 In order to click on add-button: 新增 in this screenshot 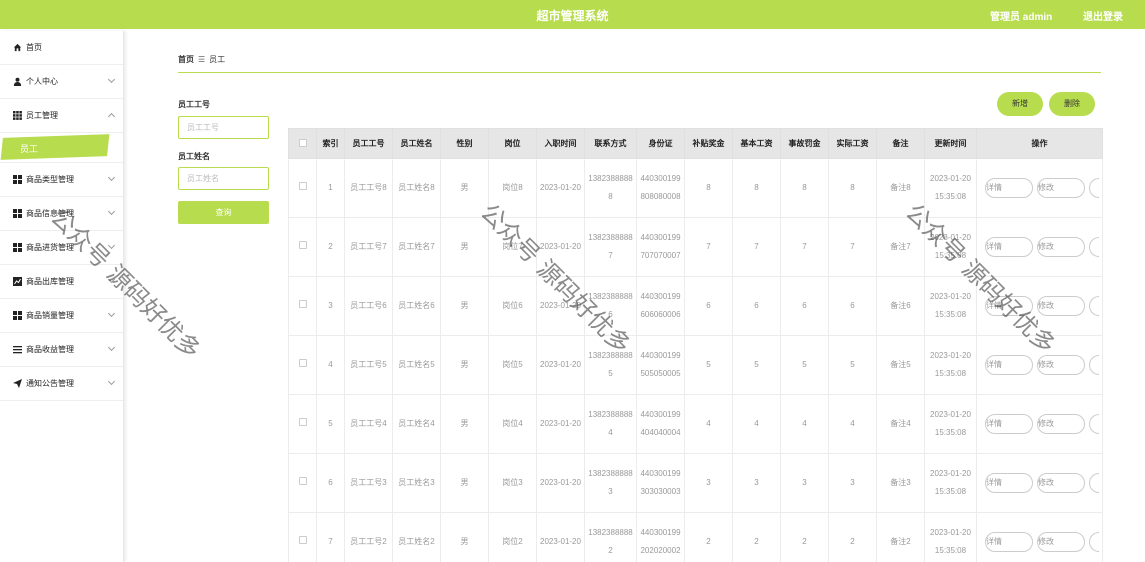, I will do `click(1020, 104)`.